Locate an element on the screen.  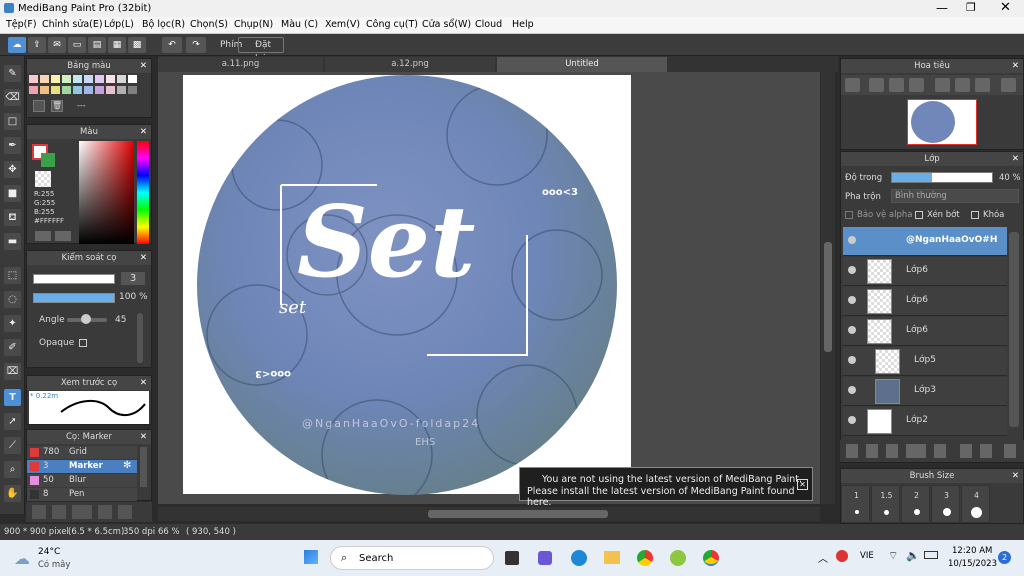
zoom-fit-icon is located at coordinates (852, 85).